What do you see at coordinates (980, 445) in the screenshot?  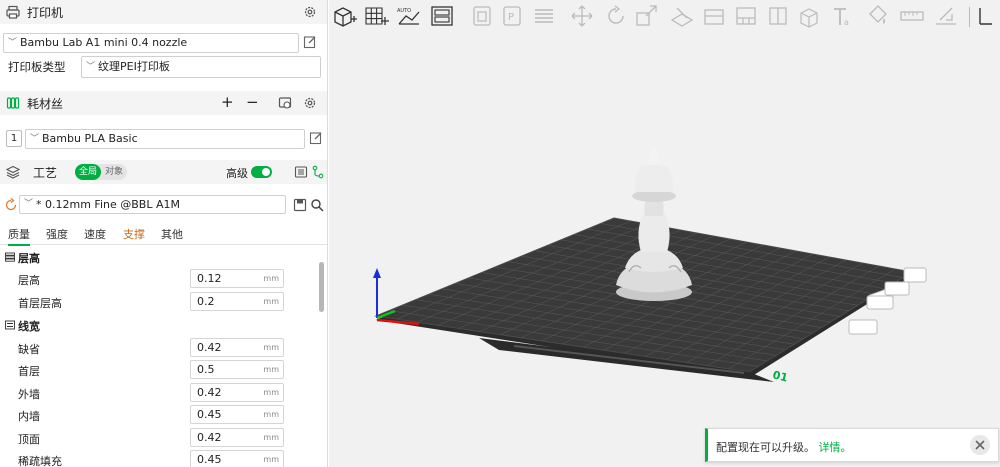 I see `close-icon` at bounding box center [980, 445].